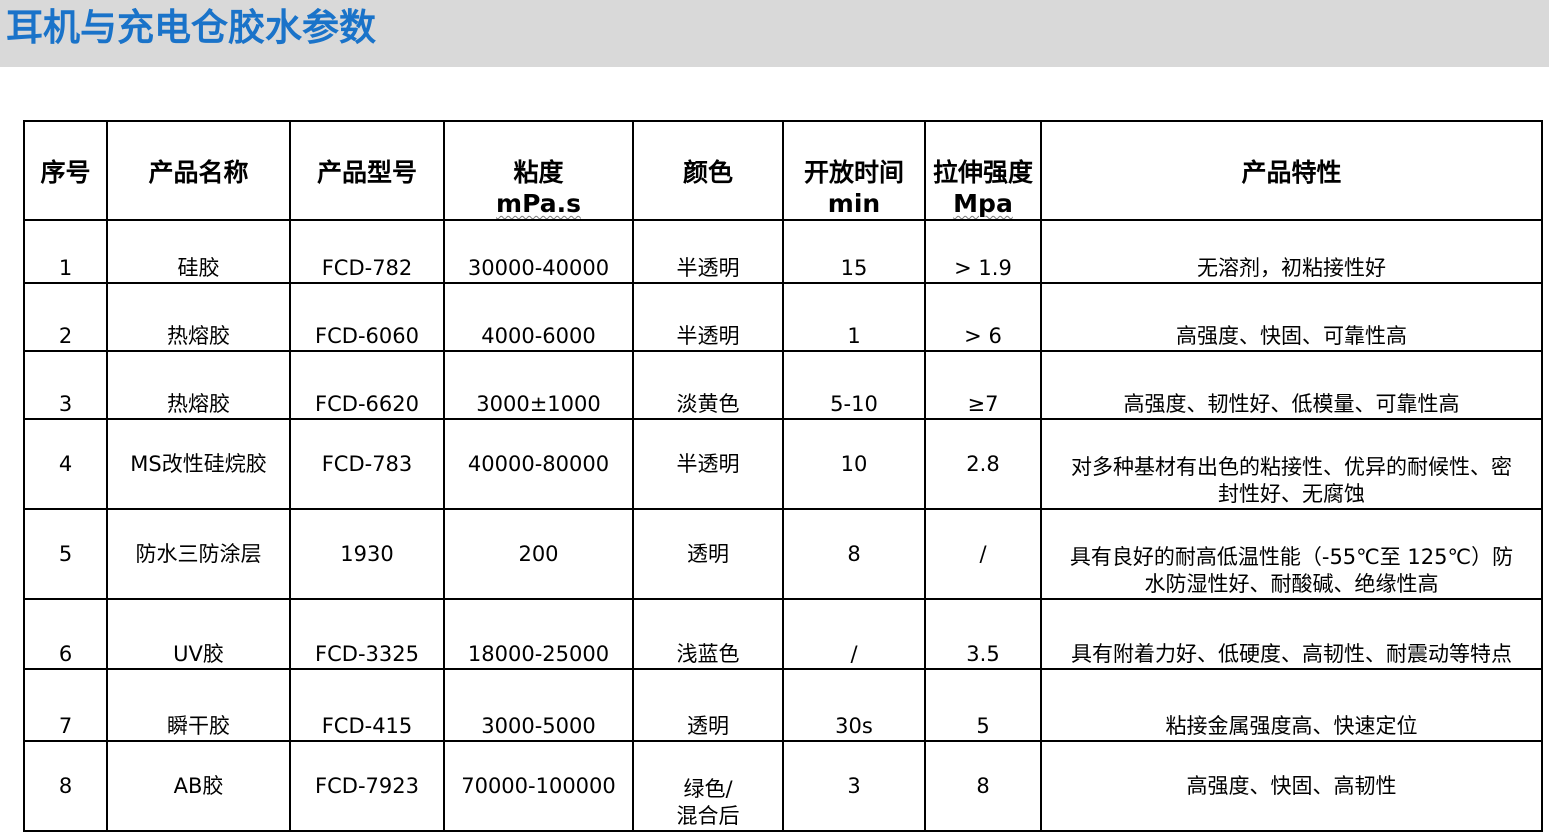 The image size is (1549, 838). What do you see at coordinates (983, 786) in the screenshot?
I see `cell-tensile: 8` at bounding box center [983, 786].